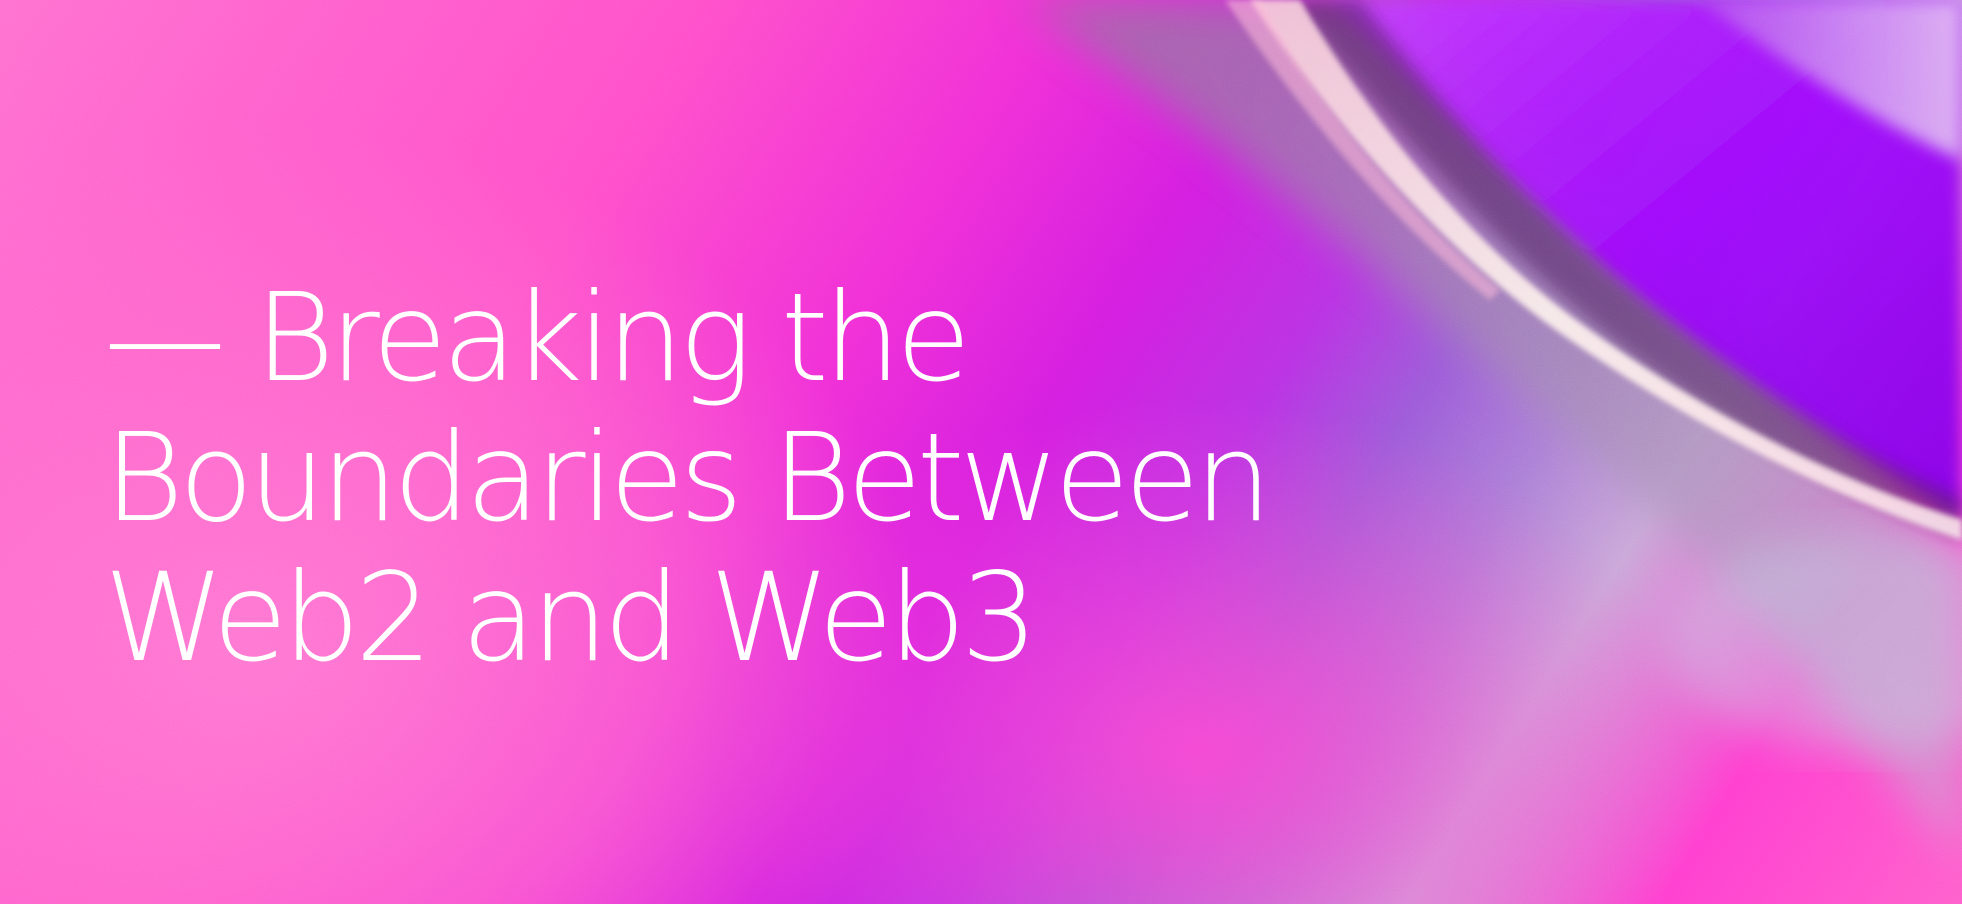 The width and height of the screenshot is (1962, 904). Describe the element at coordinates (688, 478) in the screenshot. I see `headline-line-2: Boundaries Between` at that location.